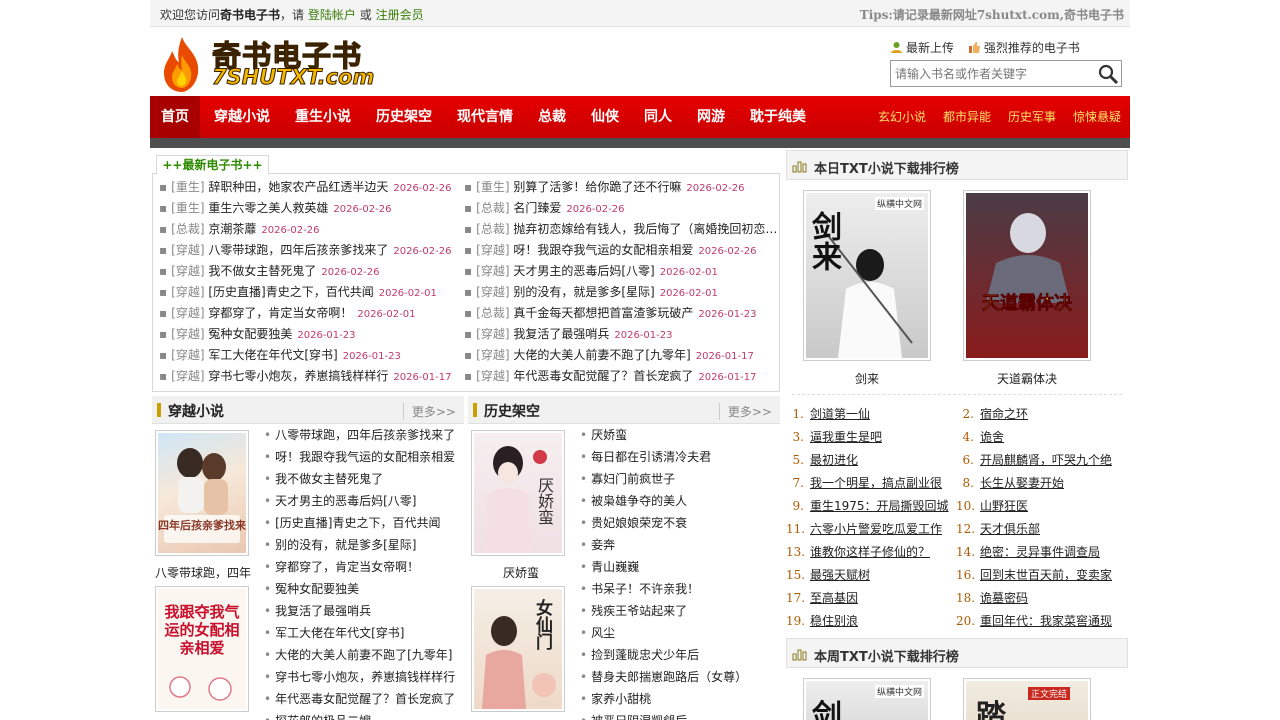  What do you see at coordinates (298, 250) in the screenshot?
I see `book-title: 八零带球跑，四年后孩亲爹找来了` at bounding box center [298, 250].